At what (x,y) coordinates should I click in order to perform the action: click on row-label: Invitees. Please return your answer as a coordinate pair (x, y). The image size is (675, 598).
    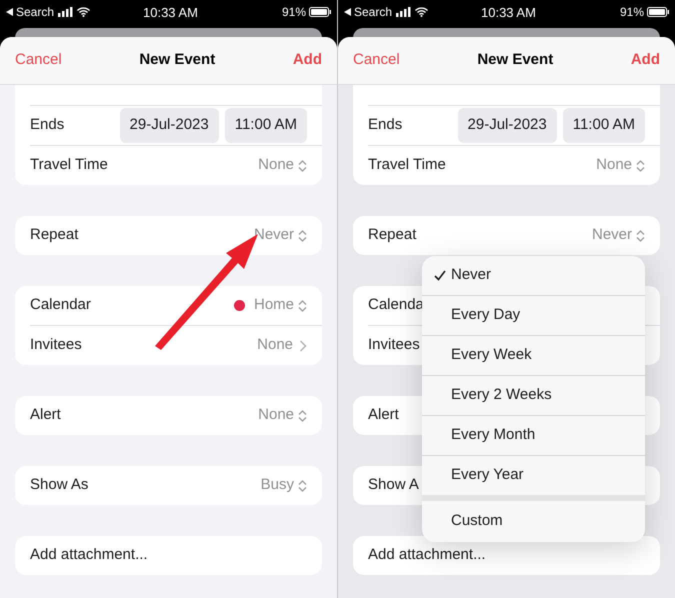
    Looking at the image, I should click on (56, 345).